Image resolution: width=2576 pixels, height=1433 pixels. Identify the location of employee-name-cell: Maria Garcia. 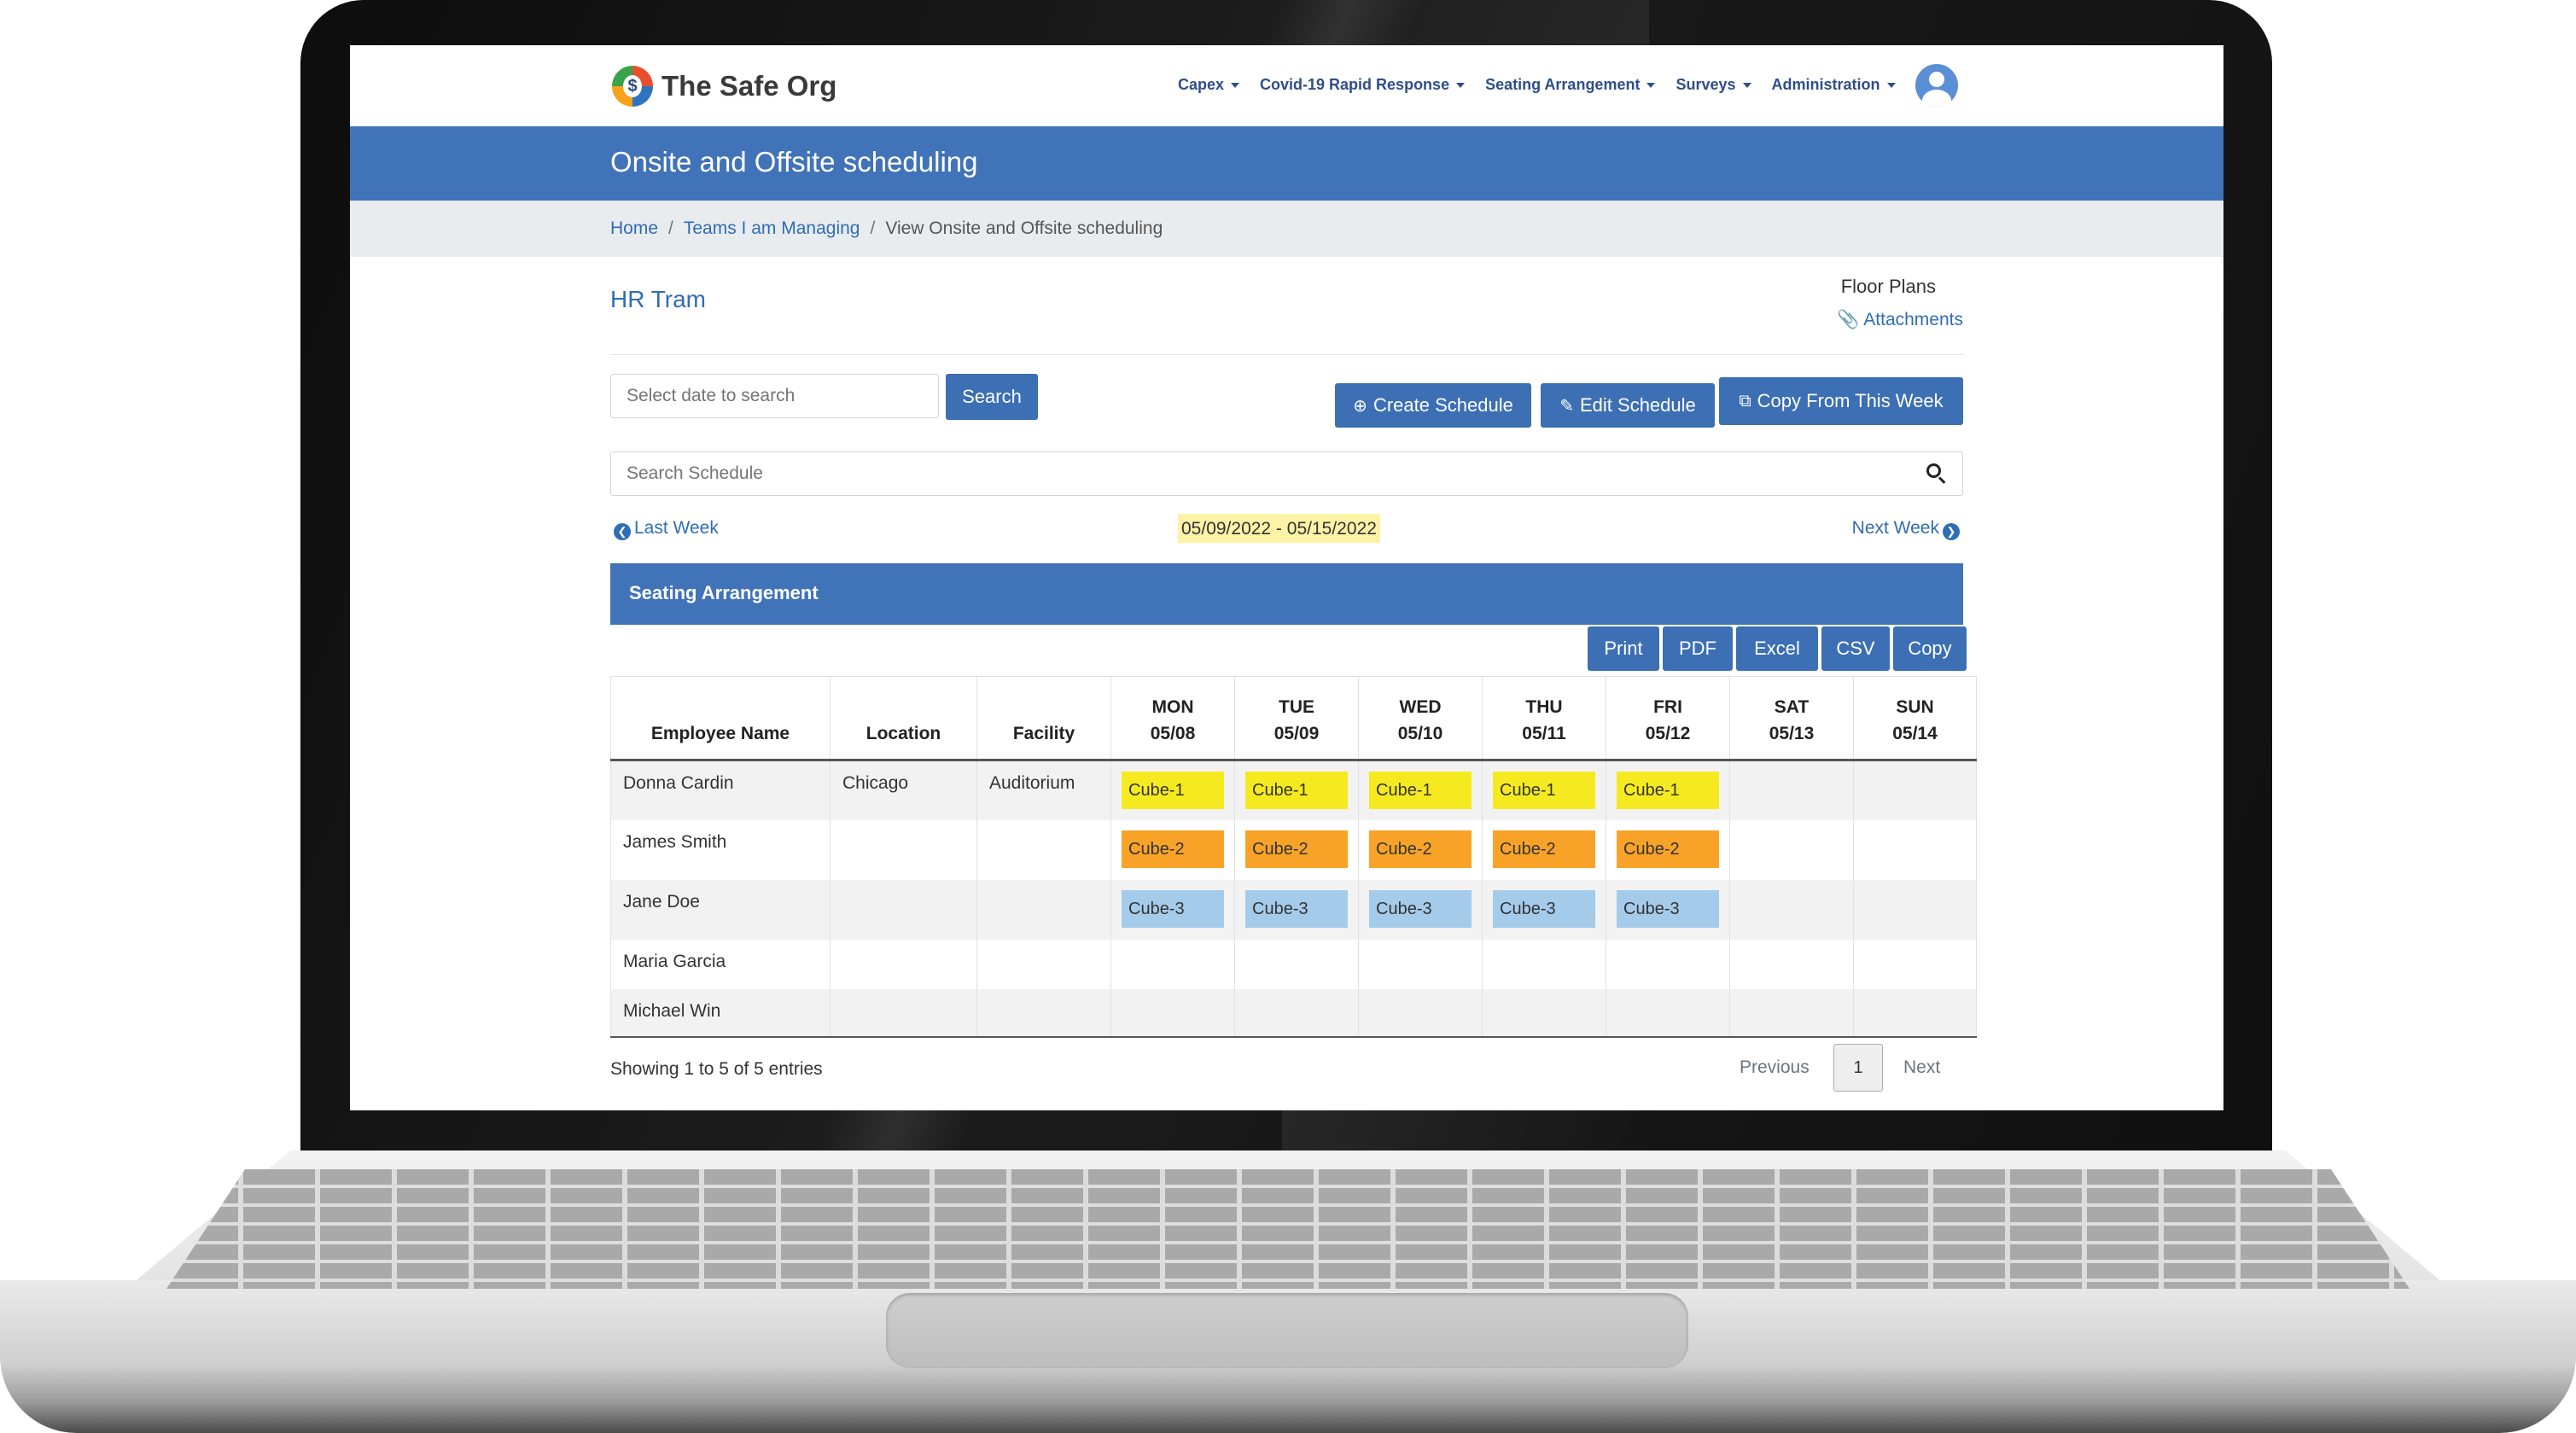
(720, 964).